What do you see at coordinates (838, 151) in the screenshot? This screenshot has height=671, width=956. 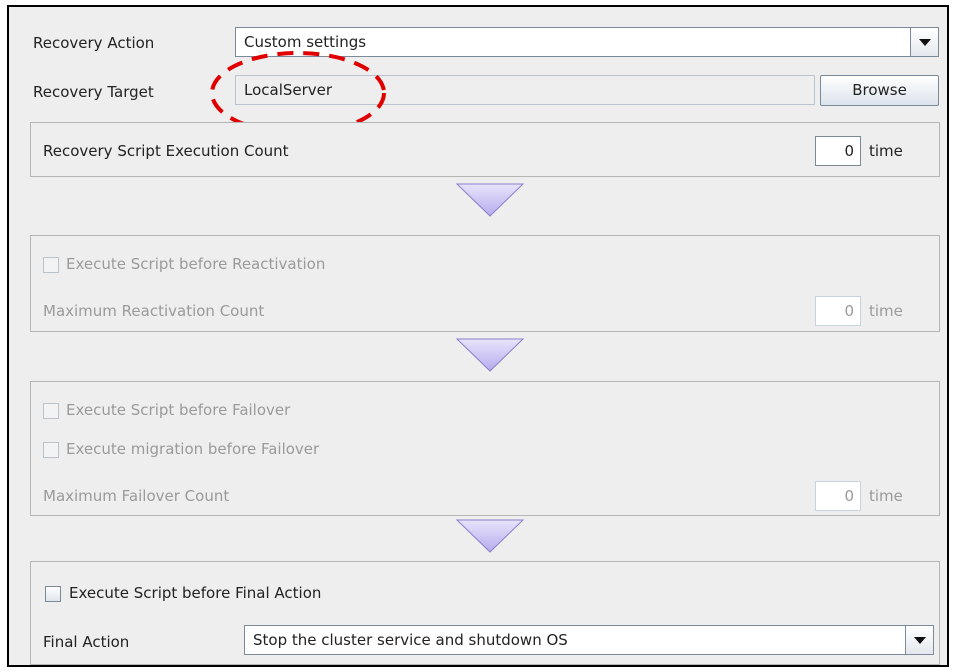 I see `script-execution-count-input: 0` at bounding box center [838, 151].